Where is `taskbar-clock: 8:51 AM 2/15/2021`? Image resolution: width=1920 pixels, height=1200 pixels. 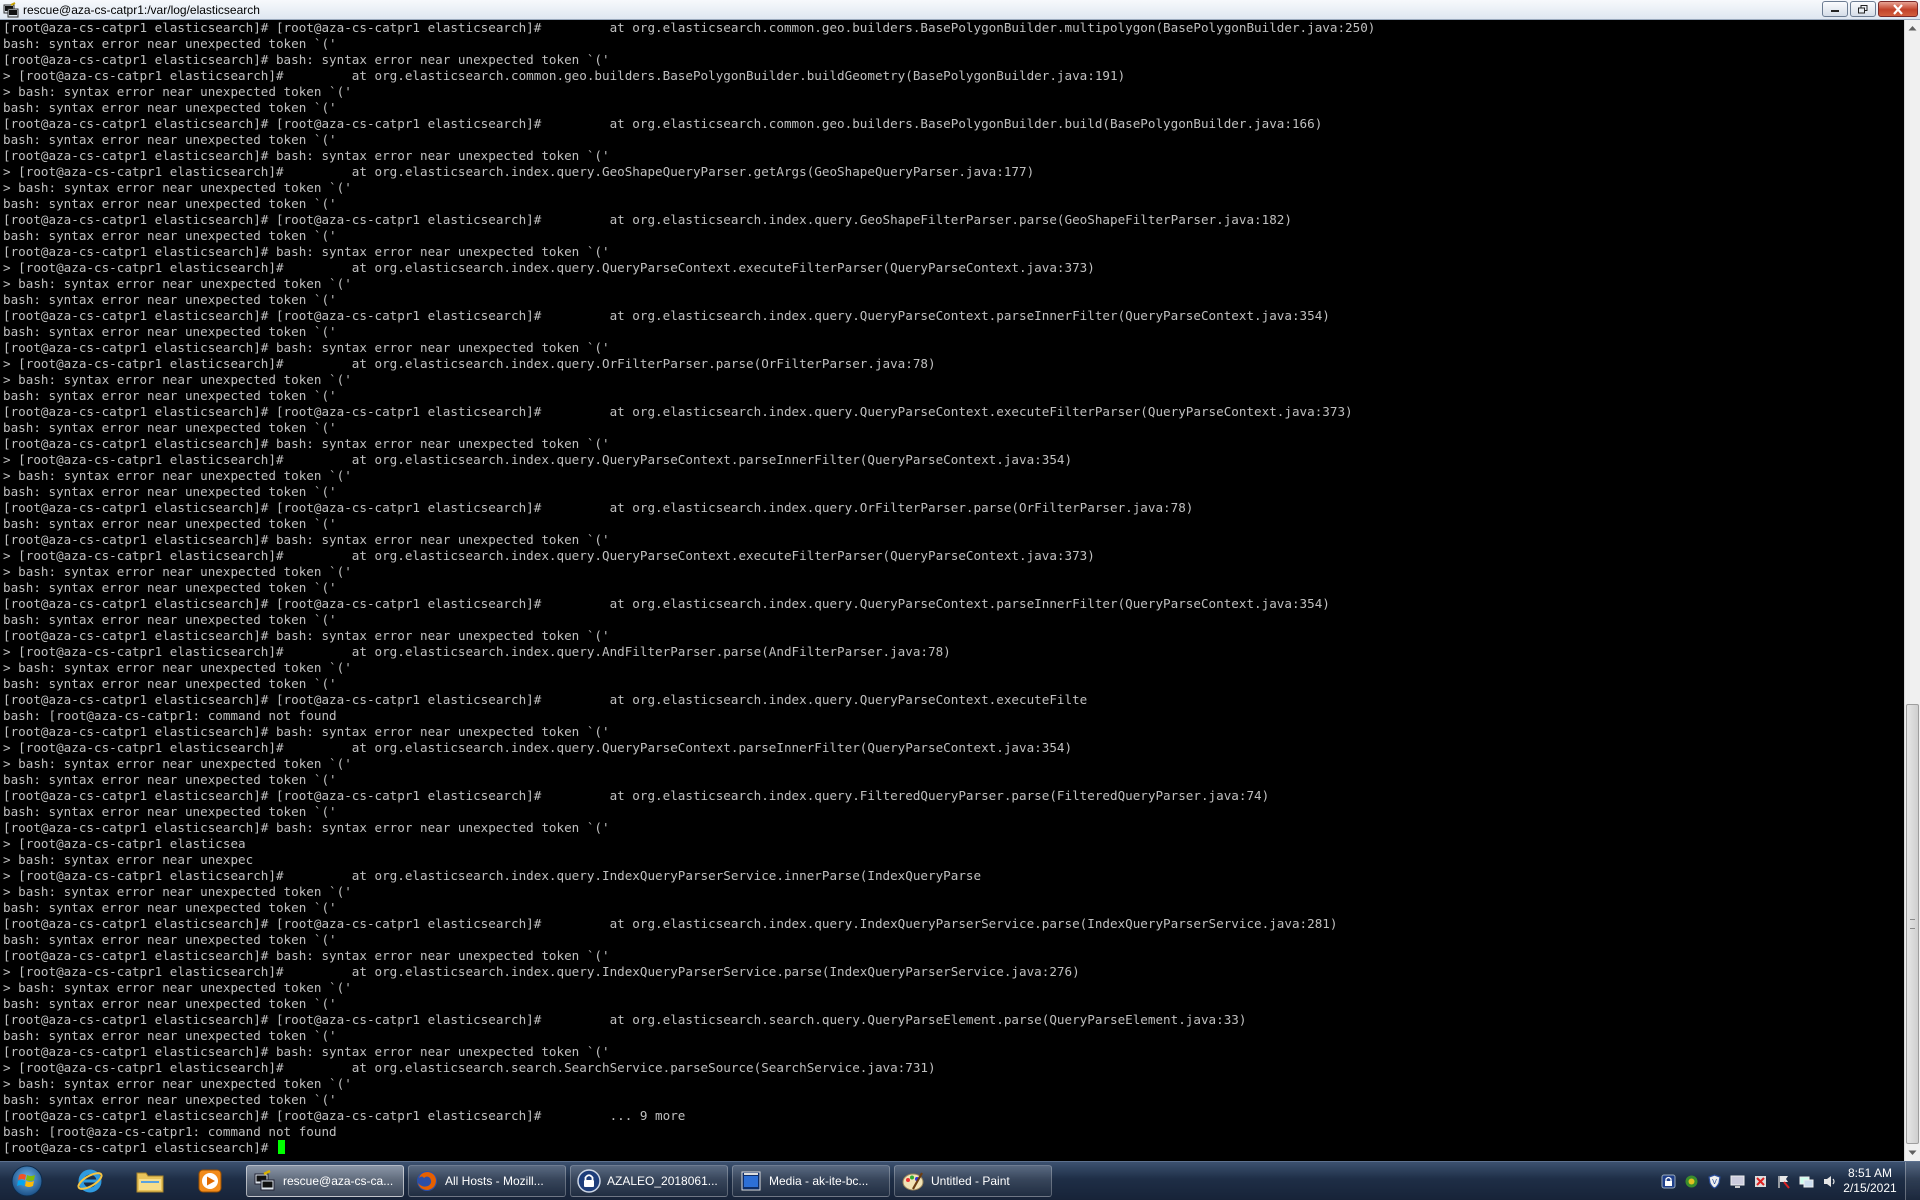
taskbar-clock: 8:51 AM 2/15/2021 is located at coordinates (1870, 1181).